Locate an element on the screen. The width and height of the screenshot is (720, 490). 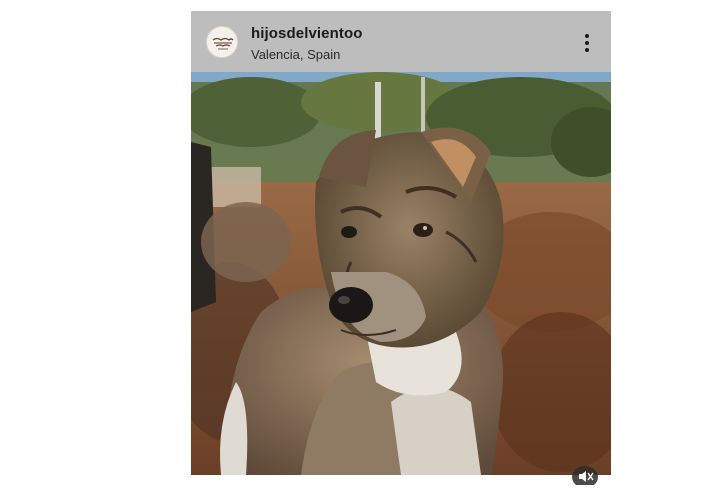
muted-speaker-icon is located at coordinates (585, 477).